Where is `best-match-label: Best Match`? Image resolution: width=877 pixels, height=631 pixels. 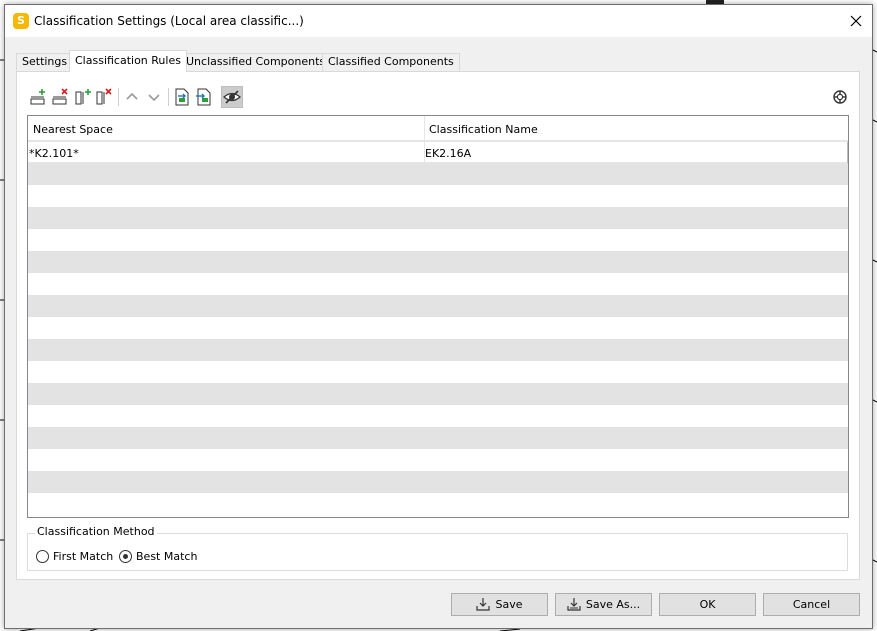 best-match-label: Best Match is located at coordinates (167, 556).